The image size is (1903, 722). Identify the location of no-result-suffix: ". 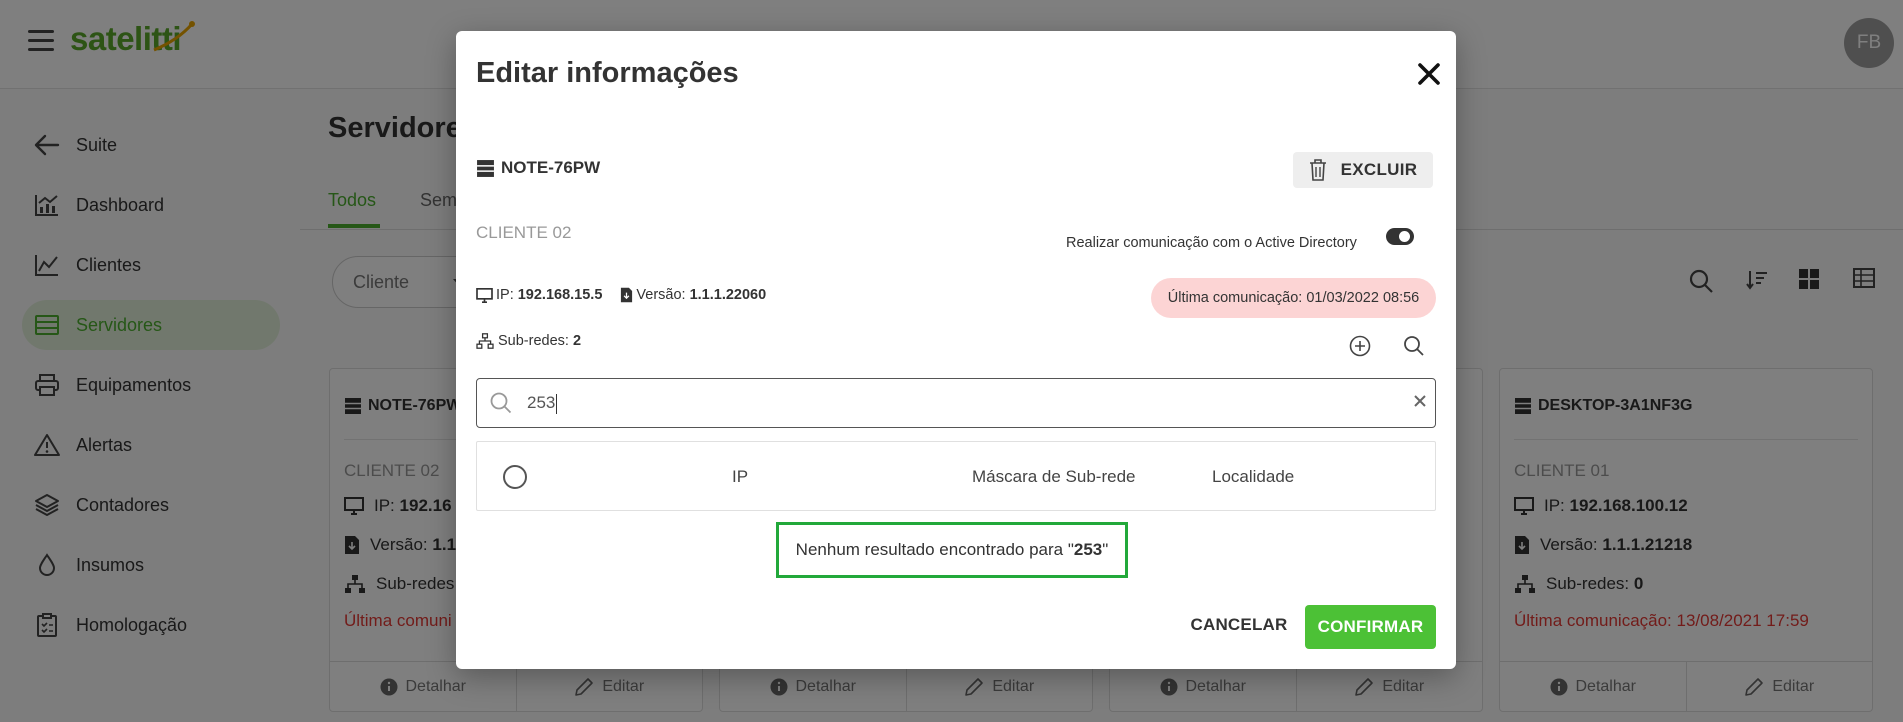
(1105, 549).